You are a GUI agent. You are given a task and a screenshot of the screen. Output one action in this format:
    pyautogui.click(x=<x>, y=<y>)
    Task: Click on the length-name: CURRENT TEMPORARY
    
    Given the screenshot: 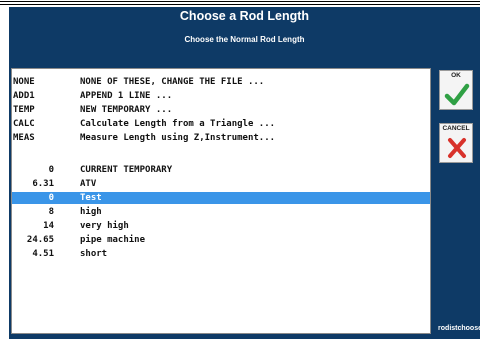 What is the action you would take?
    pyautogui.click(x=126, y=170)
    